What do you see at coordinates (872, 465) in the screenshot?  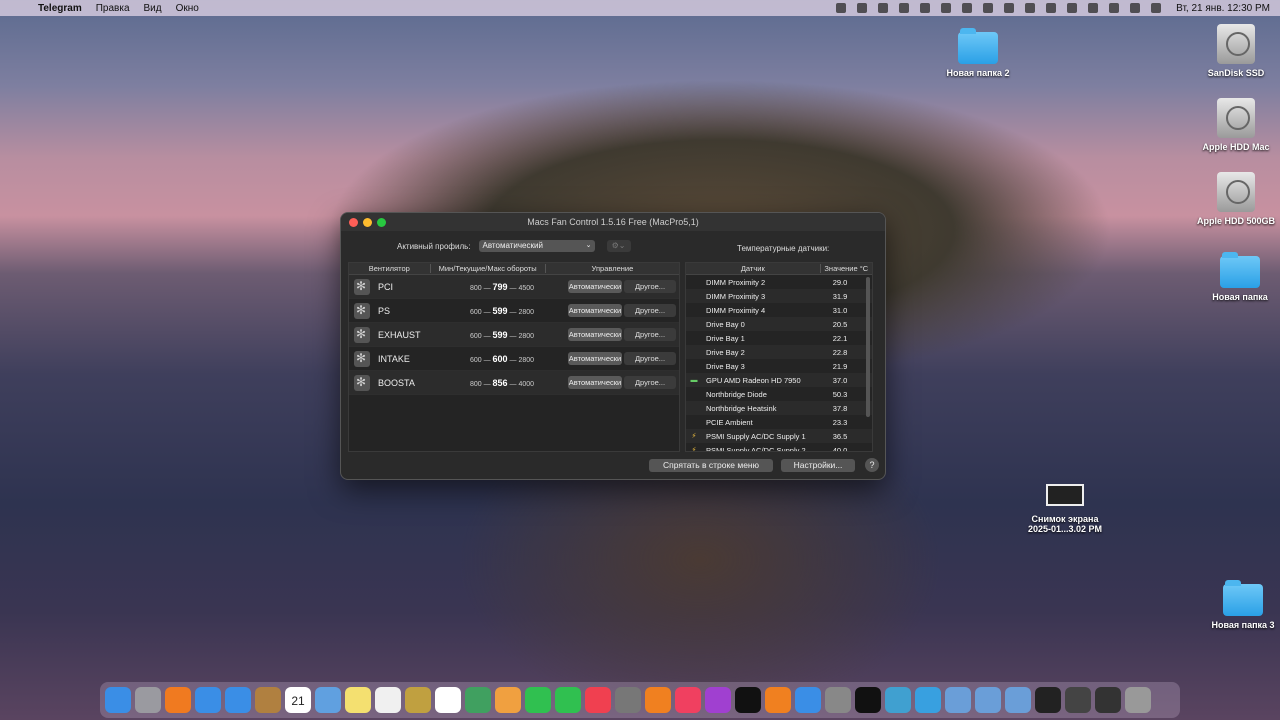 I see `help-button: ?` at bounding box center [872, 465].